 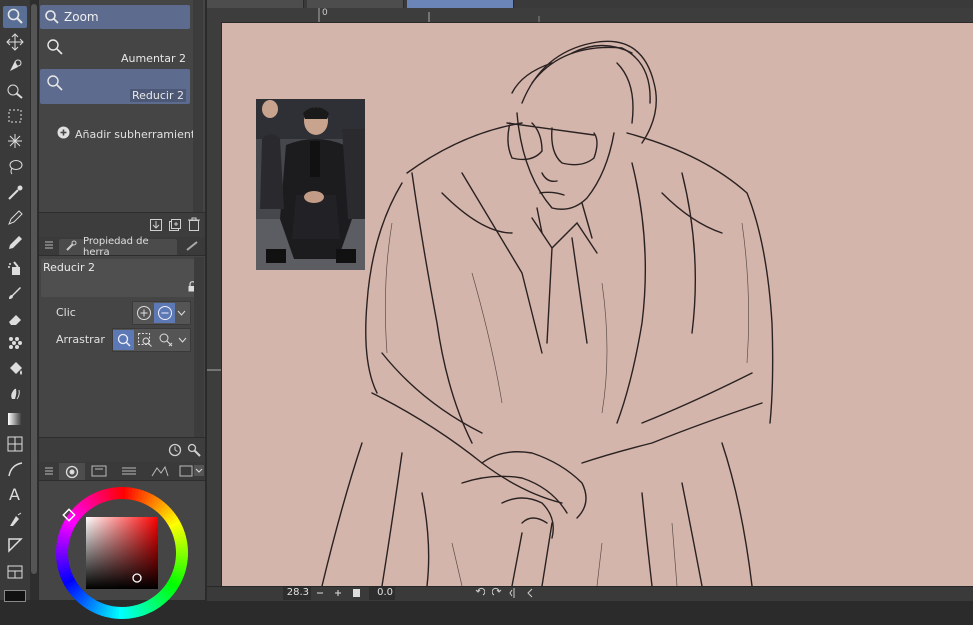 I want to click on palette-scrollbar, so click(x=34, y=300).